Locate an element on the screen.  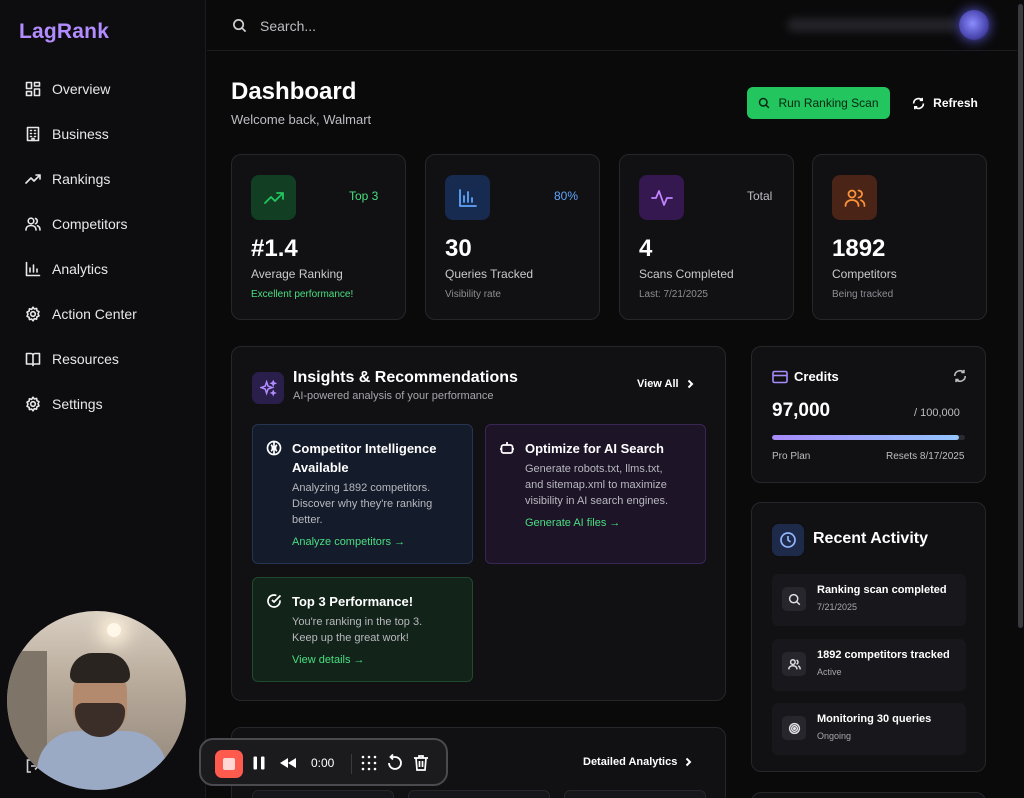
scroll-thumb is located at coordinates (1020, 316).